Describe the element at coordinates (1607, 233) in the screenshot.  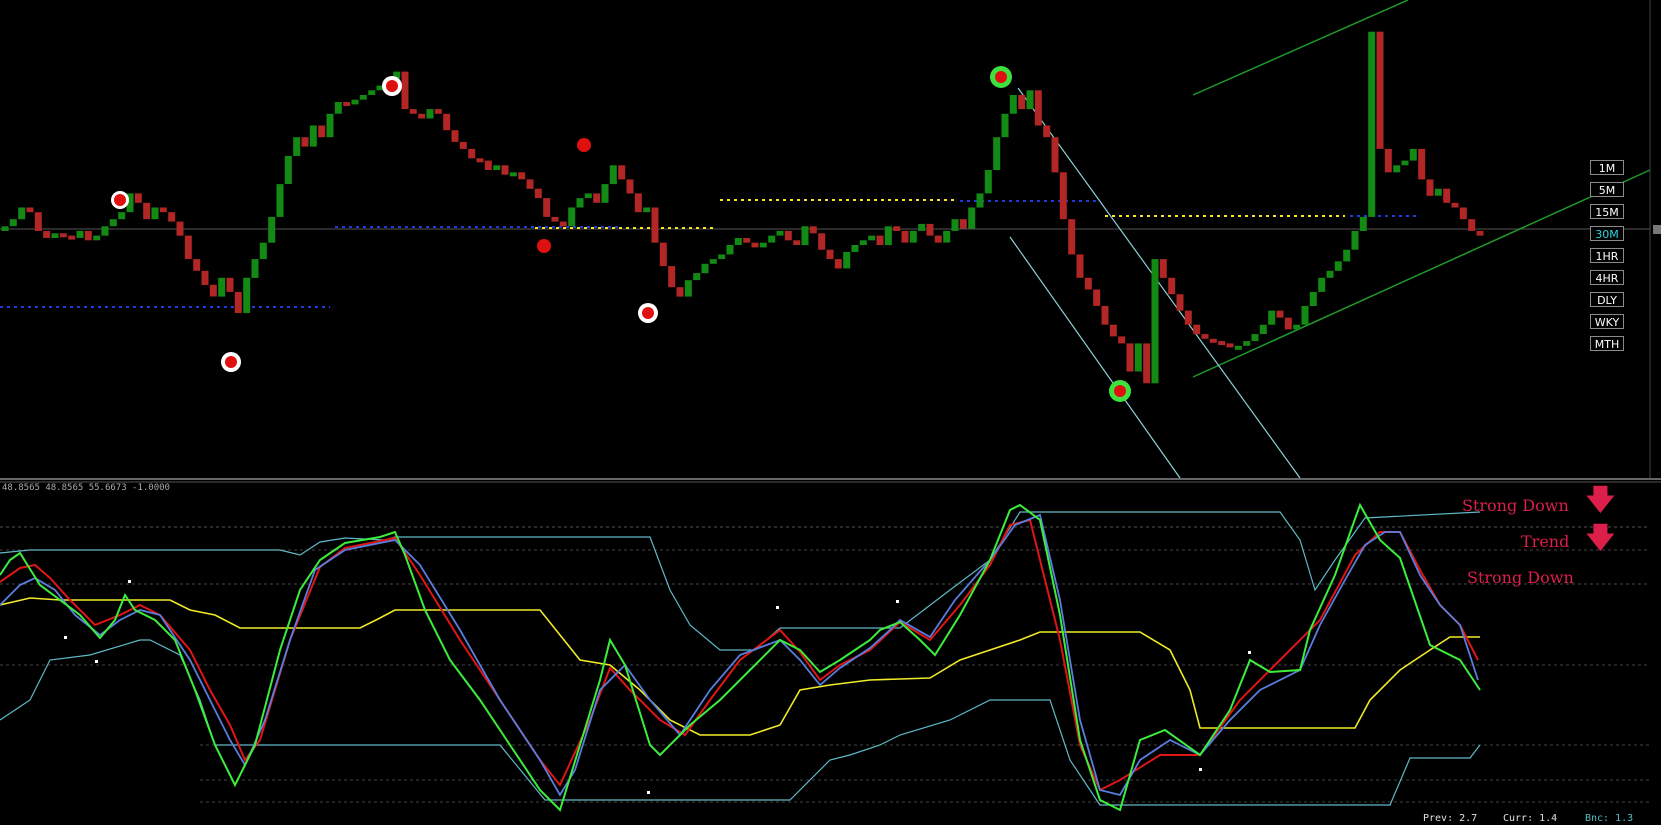
I see `timeframe-button-30m: 30M` at that location.